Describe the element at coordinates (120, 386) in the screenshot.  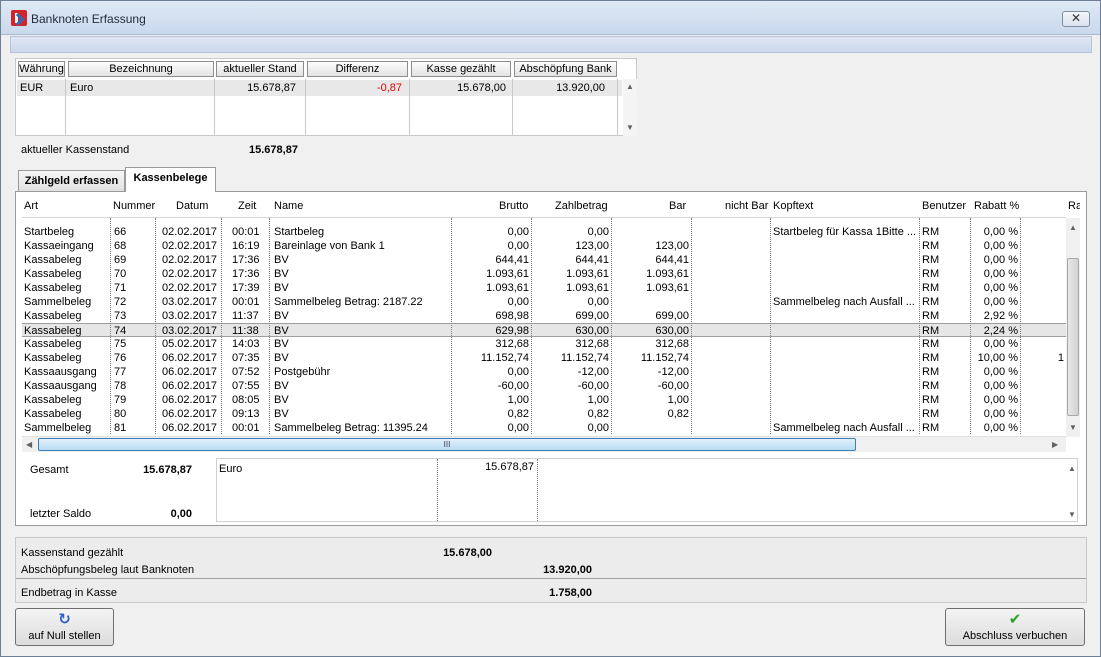
I see `cell-nummer: 78` at that location.